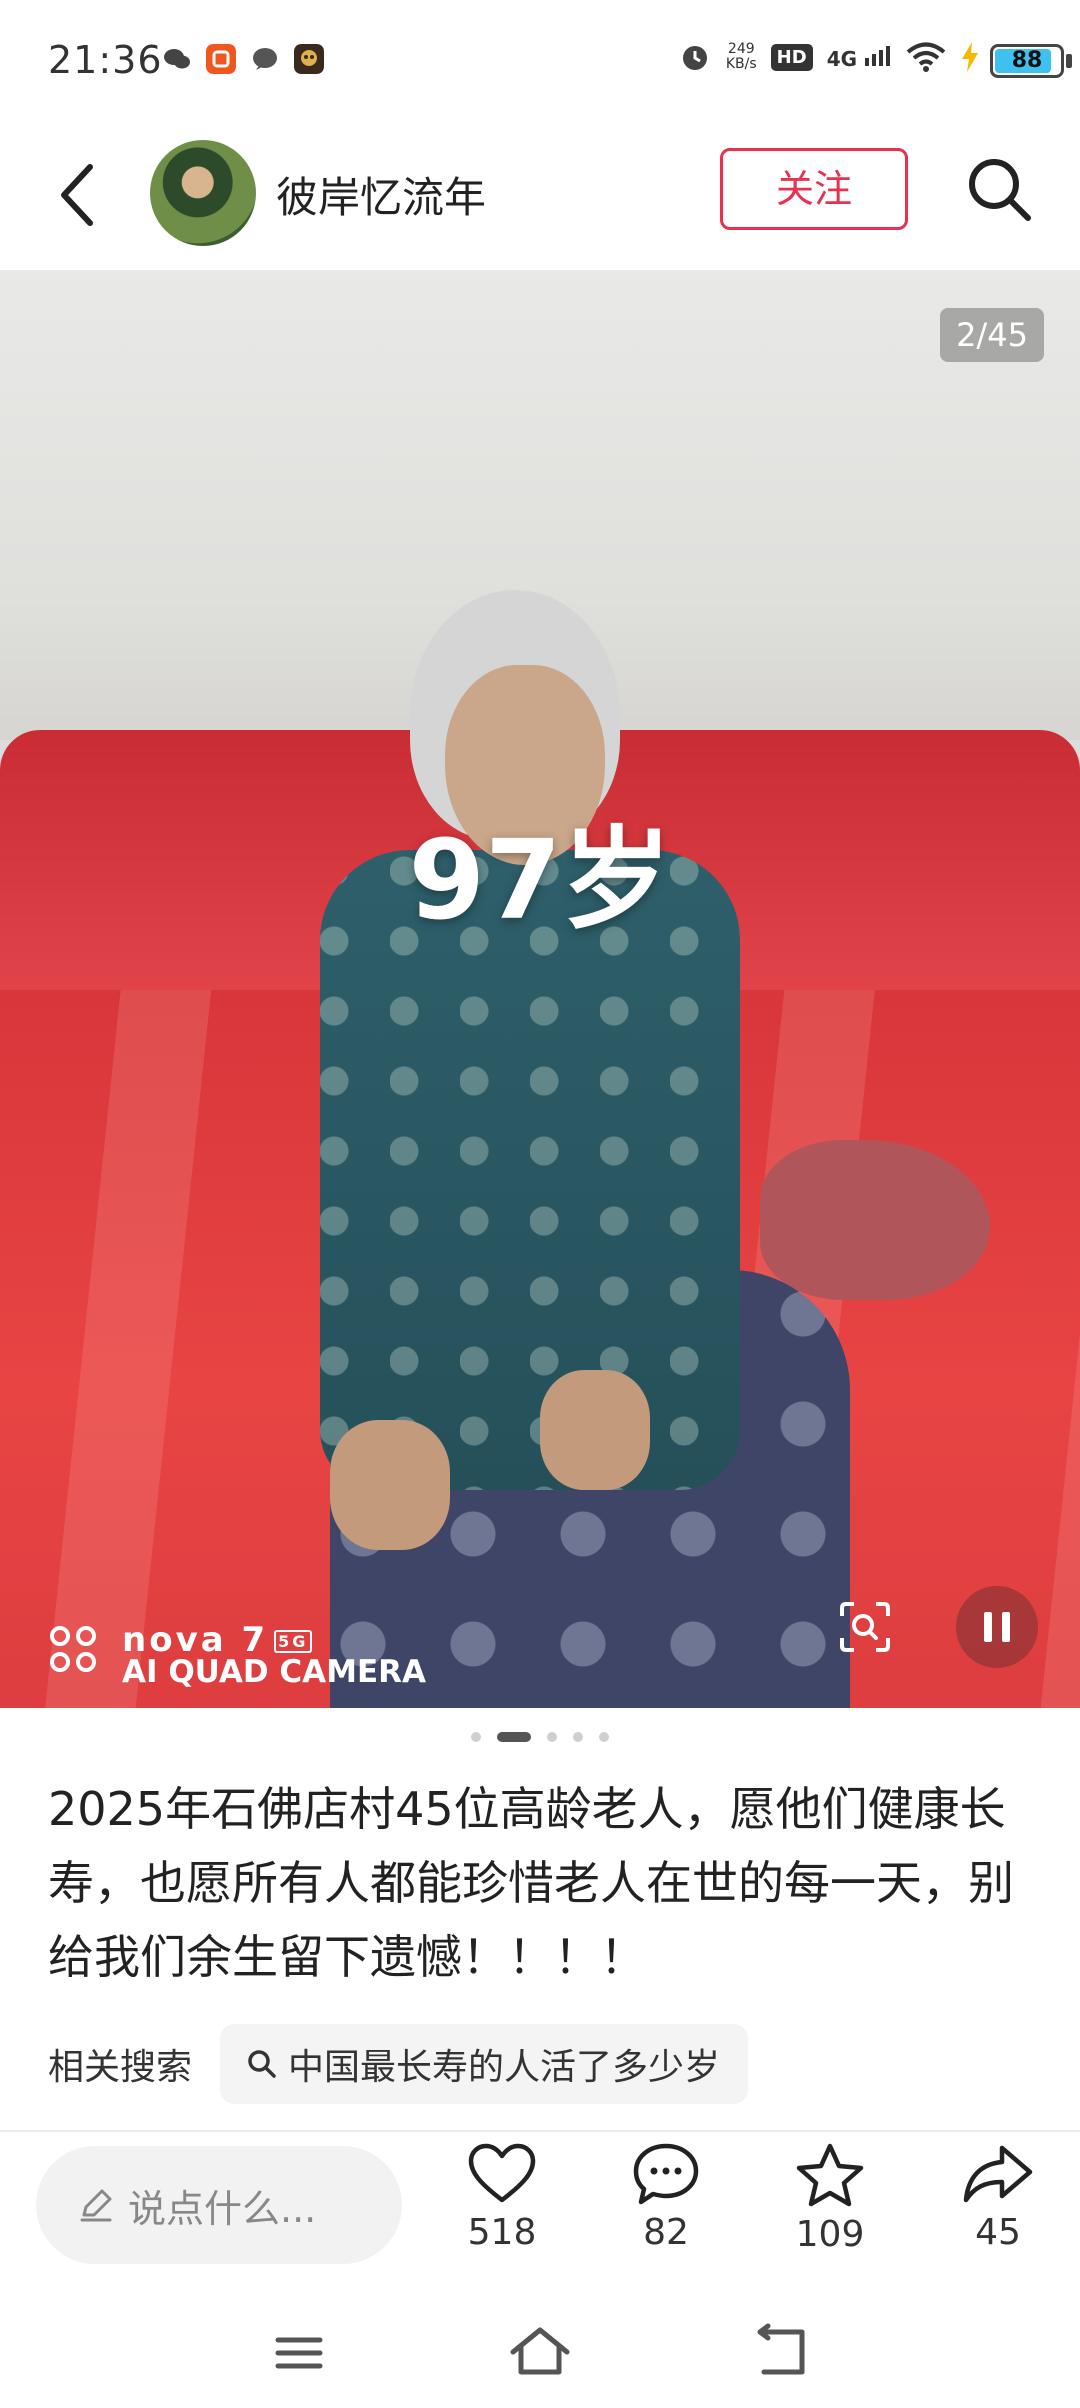  What do you see at coordinates (926, 57) in the screenshot?
I see `wifi-icon` at bounding box center [926, 57].